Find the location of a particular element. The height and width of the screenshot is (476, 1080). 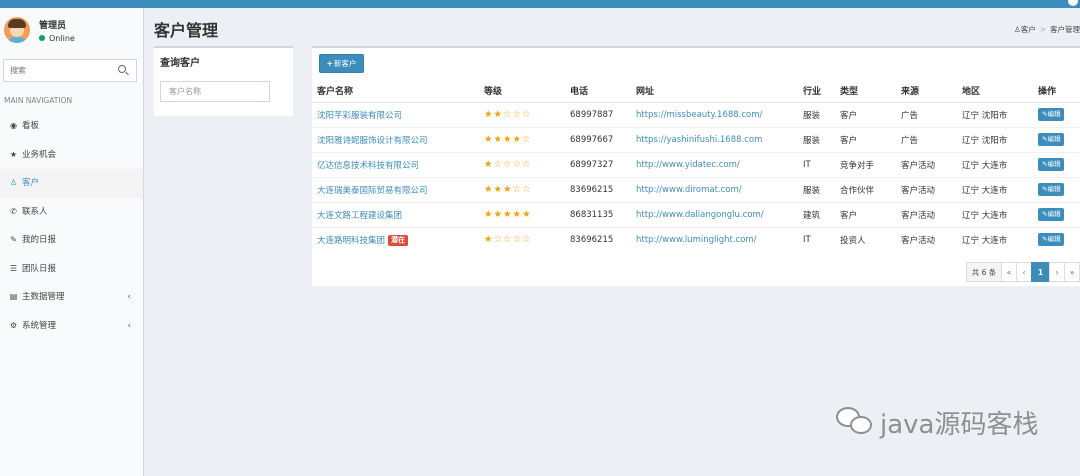

star-rating: ★★★☆☆ is located at coordinates (508, 189).